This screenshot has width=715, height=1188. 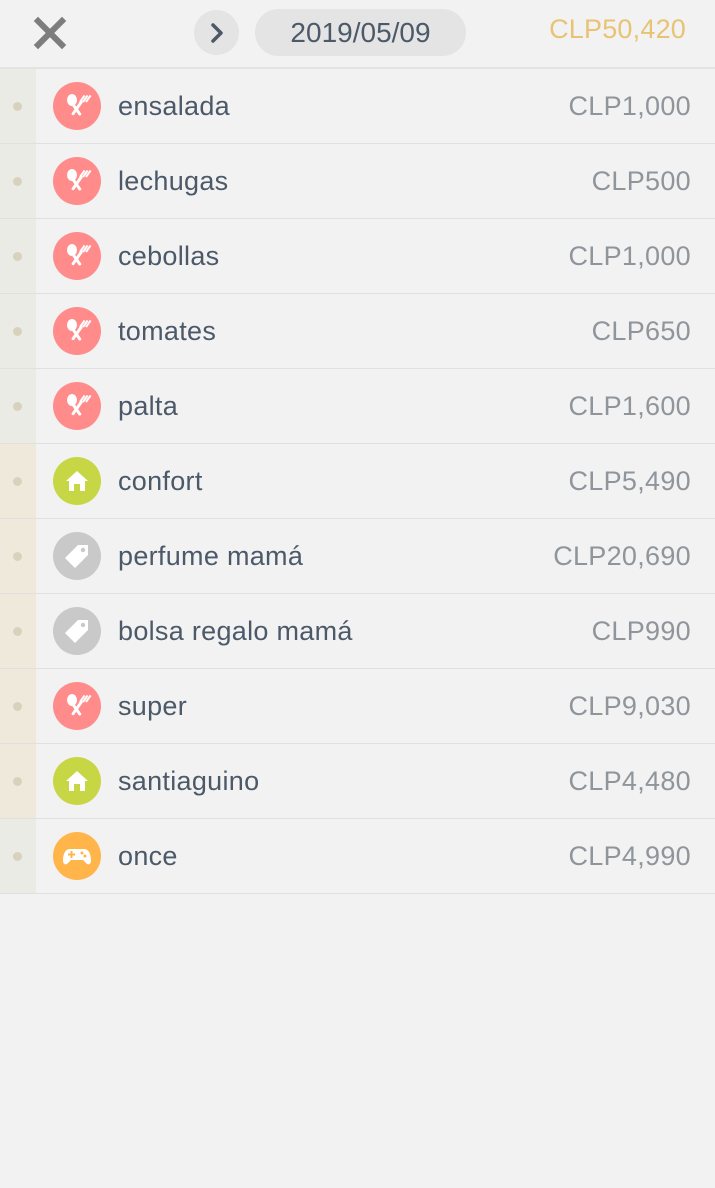 What do you see at coordinates (169, 256) in the screenshot?
I see `item-name: cebollas` at bounding box center [169, 256].